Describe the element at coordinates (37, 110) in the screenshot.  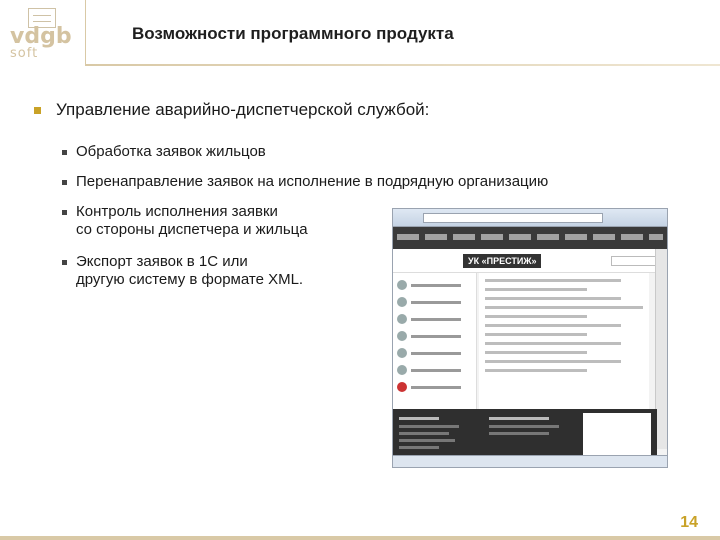
I see `square-bullet-icon` at that location.